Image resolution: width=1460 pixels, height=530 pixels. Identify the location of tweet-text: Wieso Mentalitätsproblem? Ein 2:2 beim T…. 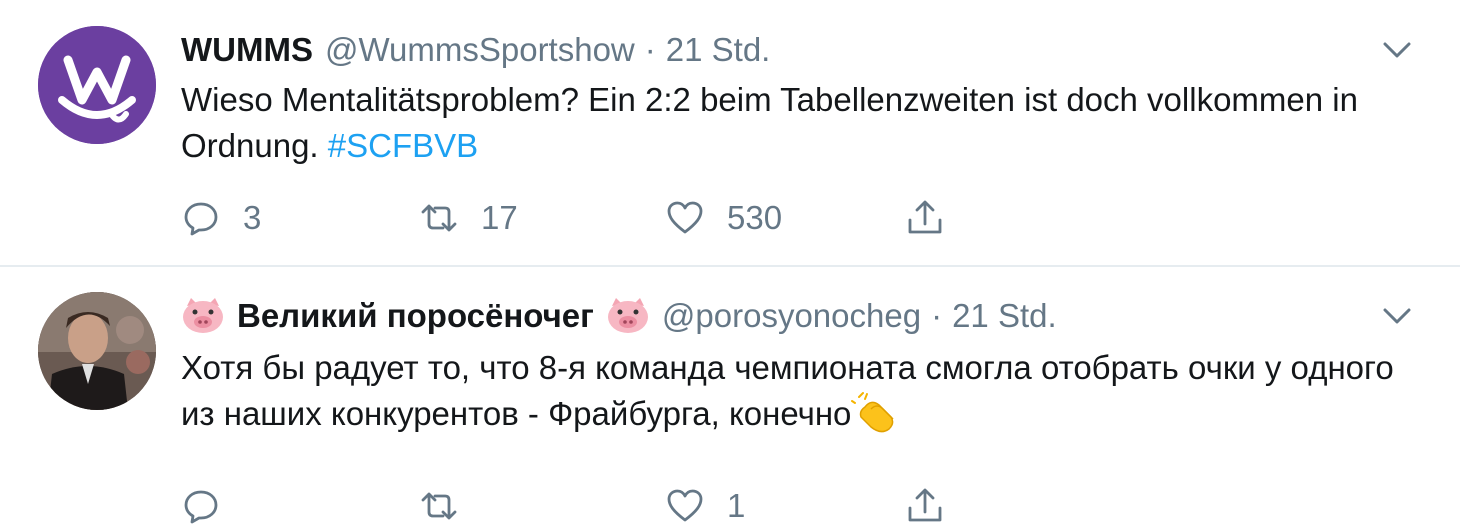
(801, 123).